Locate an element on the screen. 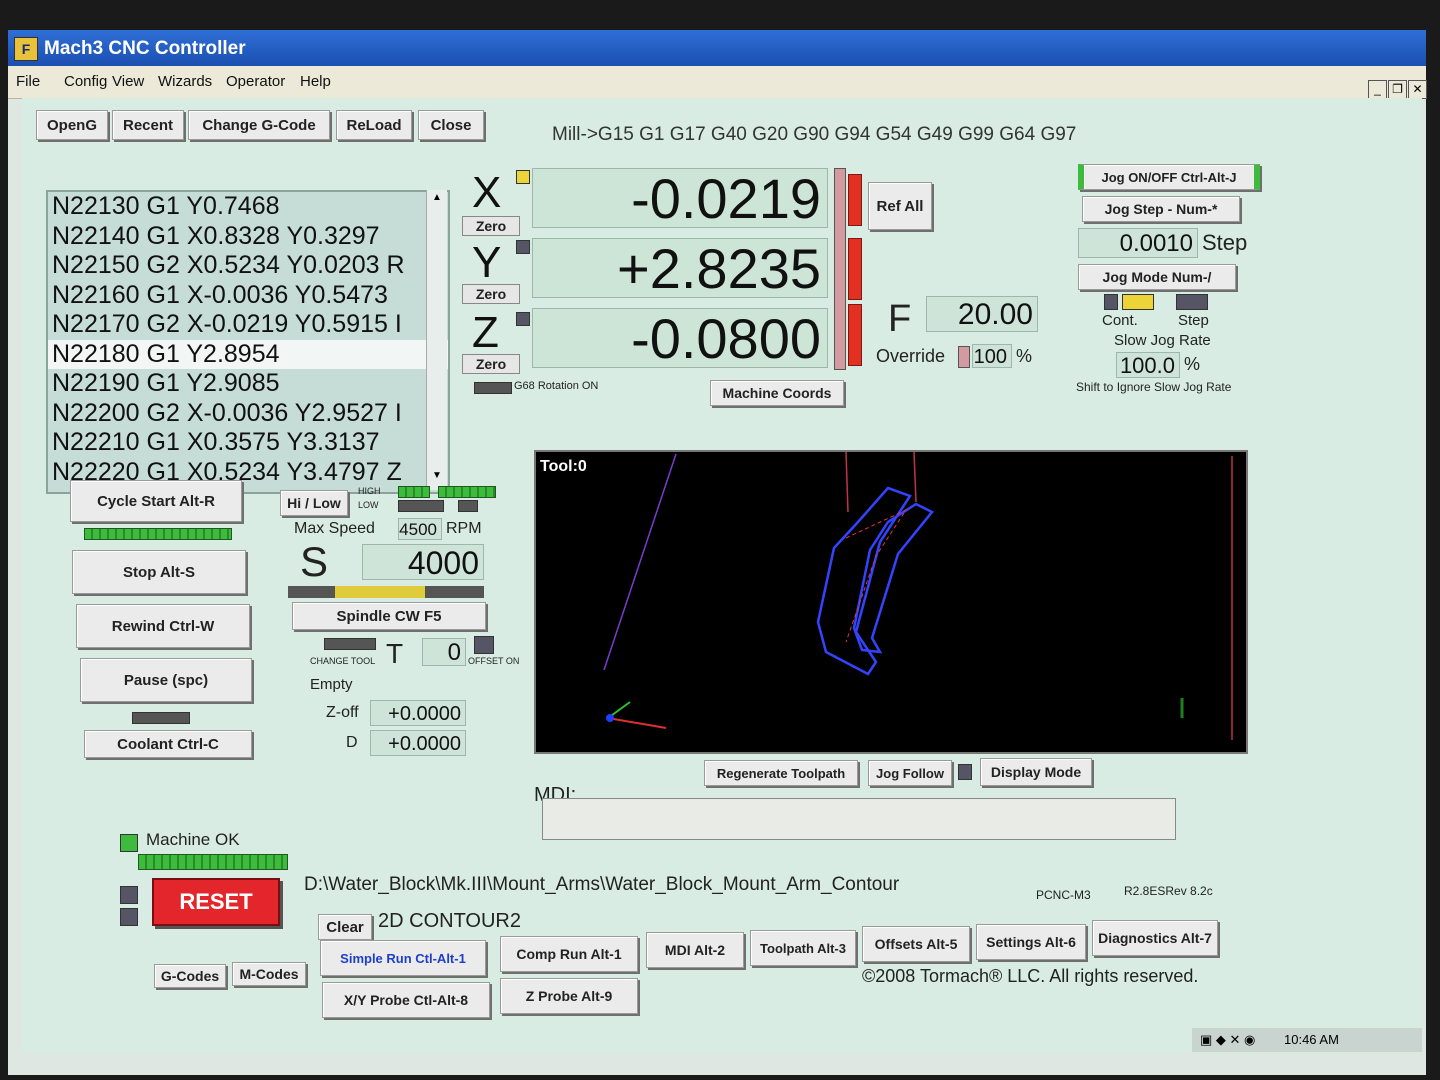 The image size is (1440, 1080). clear-button: Clear is located at coordinates (345, 927).